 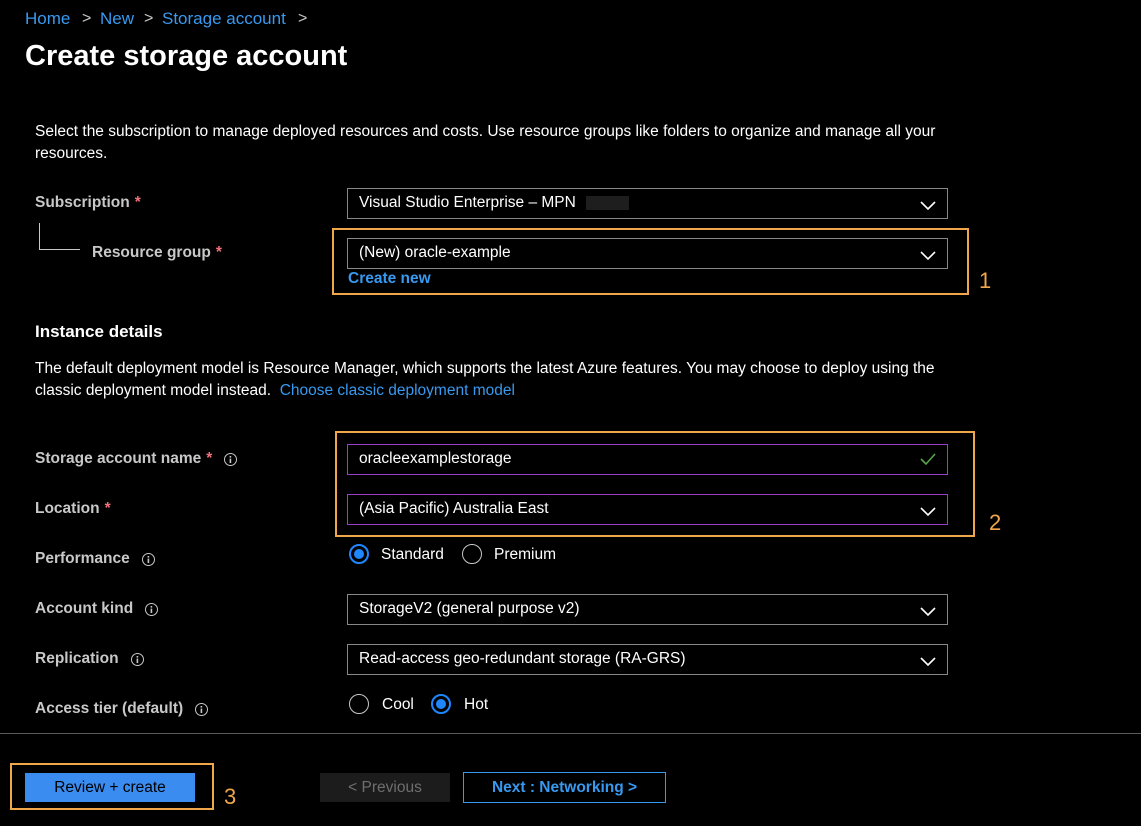 I want to click on performance-standard-radio, so click(x=359, y=554).